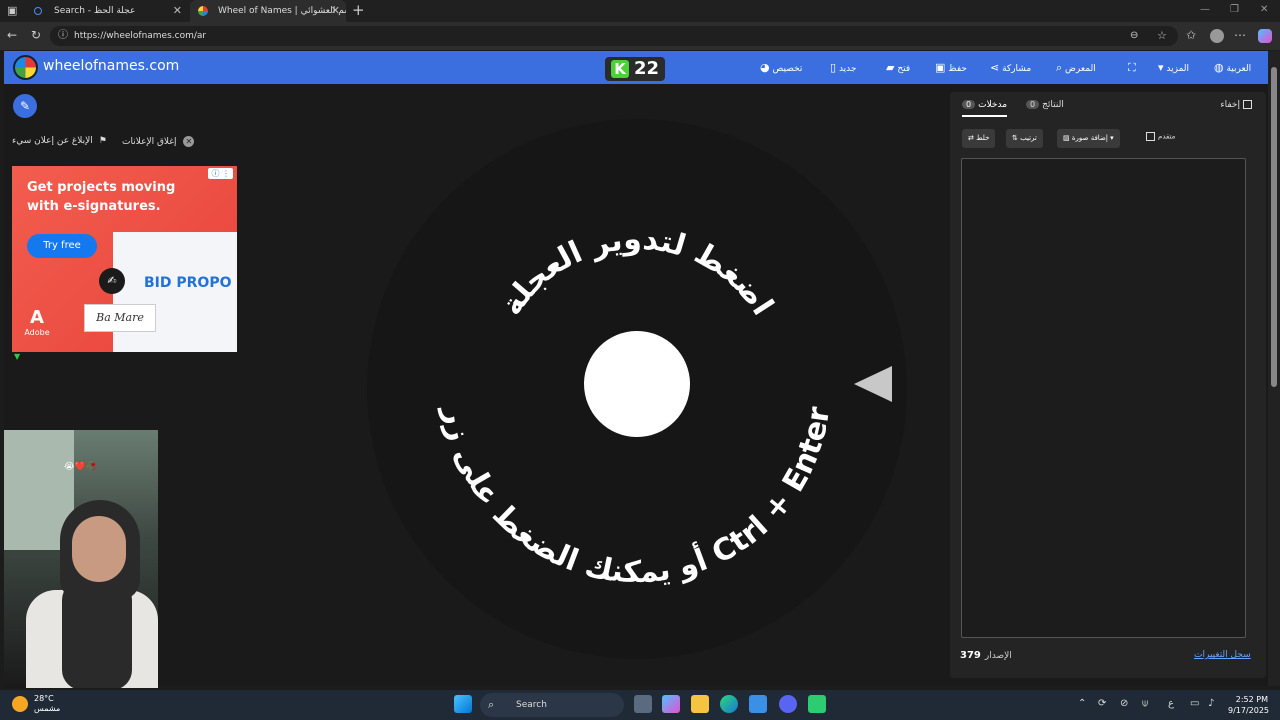  What do you see at coordinates (12, 10) in the screenshot?
I see `tab-actions-icon: ▣` at bounding box center [12, 10].